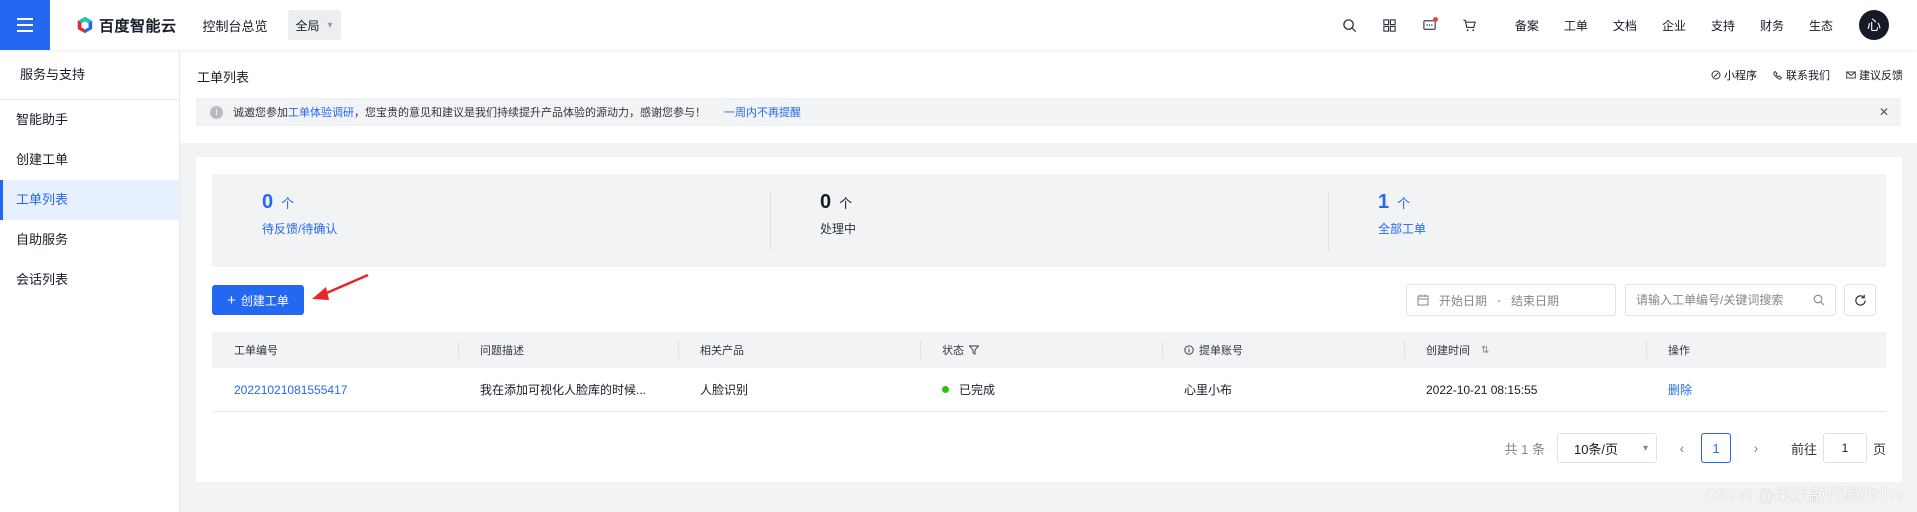  What do you see at coordinates (1766, 389) in the screenshot?
I see `delete-ticket-link: 删除` at bounding box center [1766, 389].